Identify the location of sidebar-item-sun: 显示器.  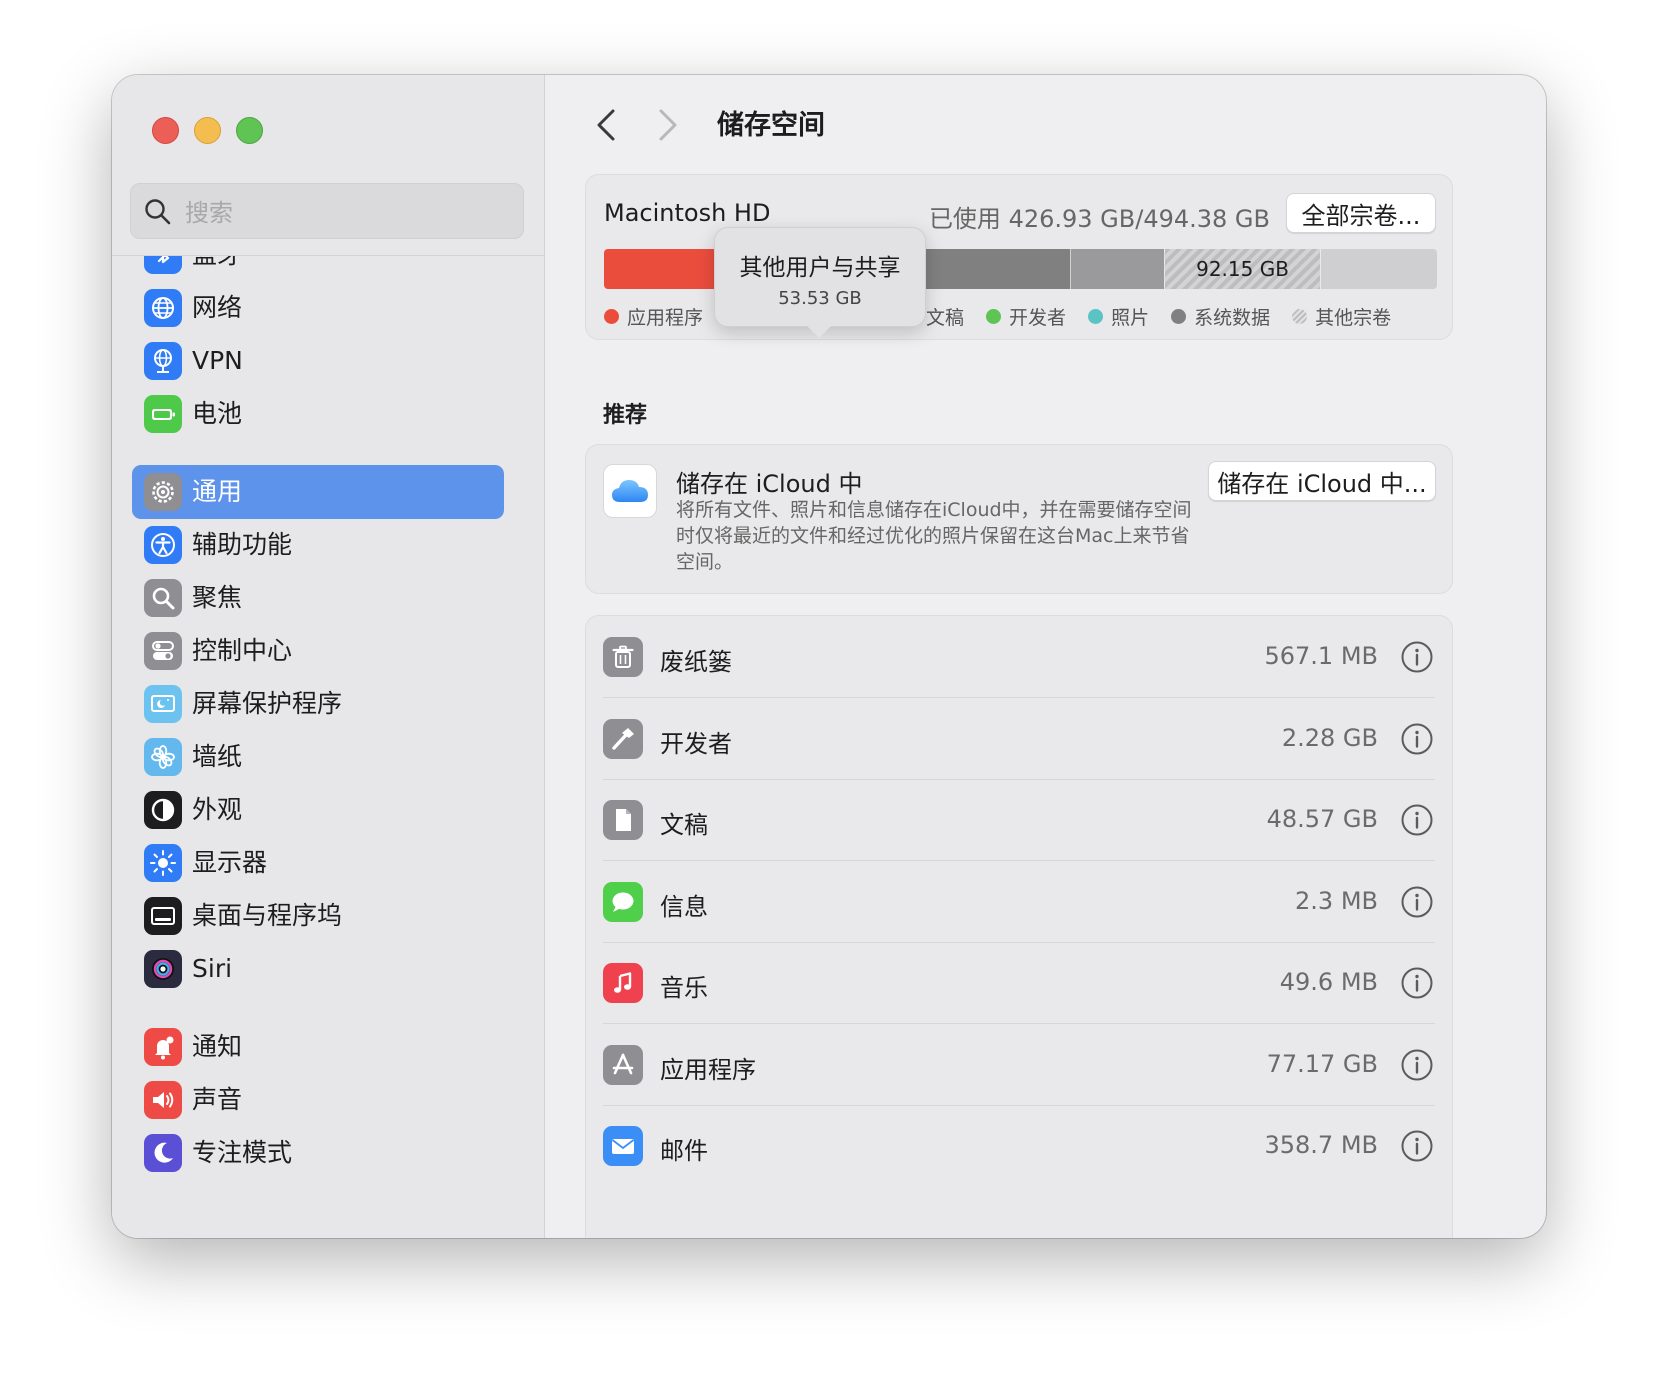
(318, 863).